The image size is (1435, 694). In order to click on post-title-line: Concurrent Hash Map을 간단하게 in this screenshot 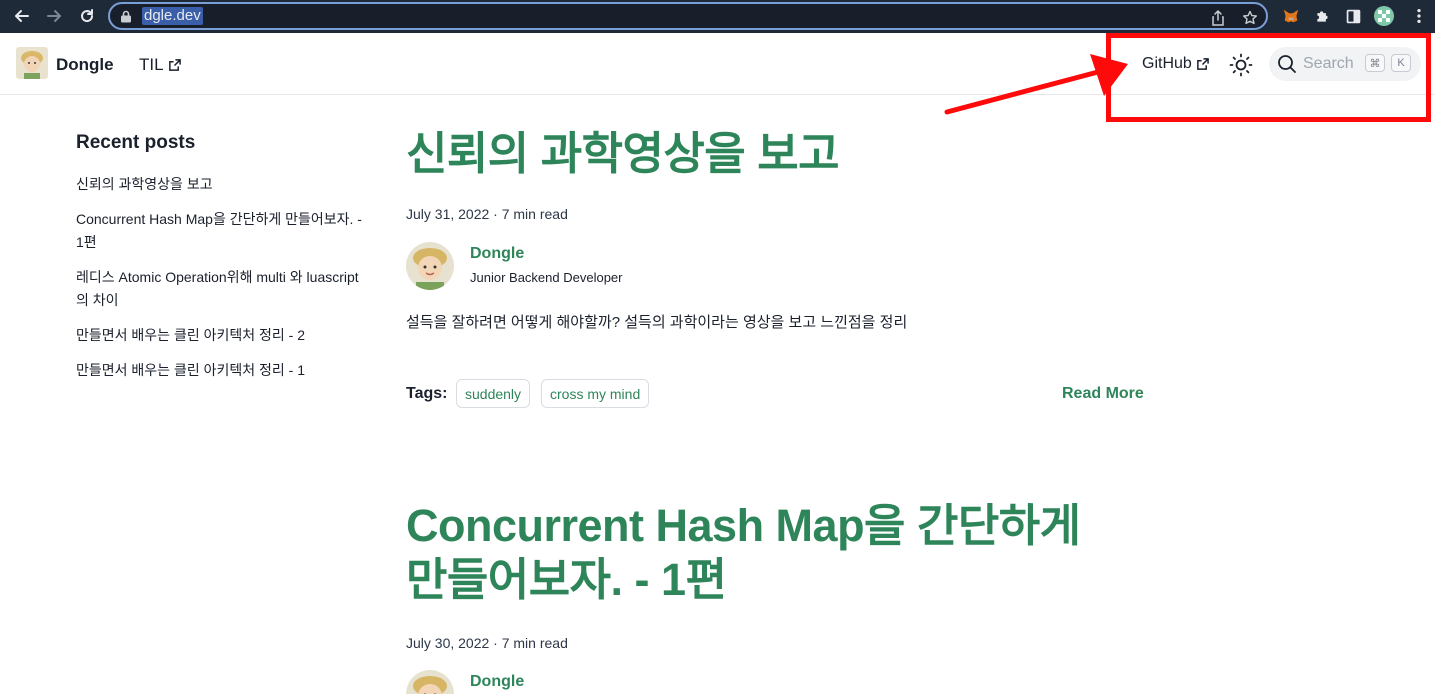, I will do `click(743, 525)`.